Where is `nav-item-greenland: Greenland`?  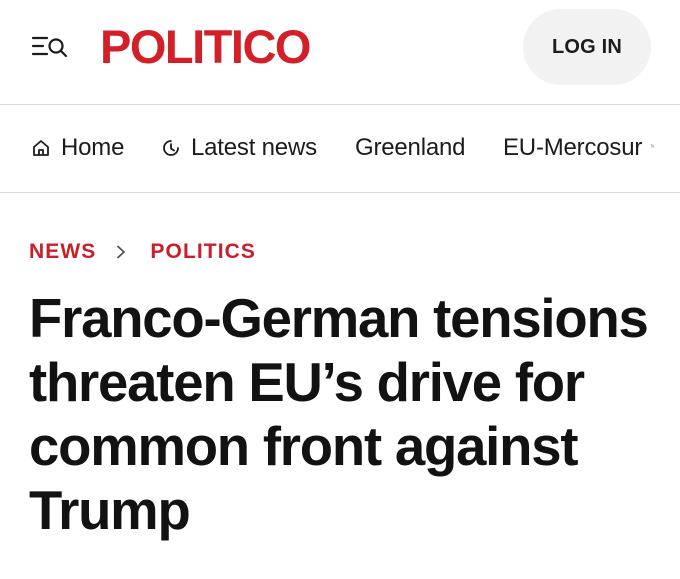 nav-item-greenland: Greenland is located at coordinates (410, 148).